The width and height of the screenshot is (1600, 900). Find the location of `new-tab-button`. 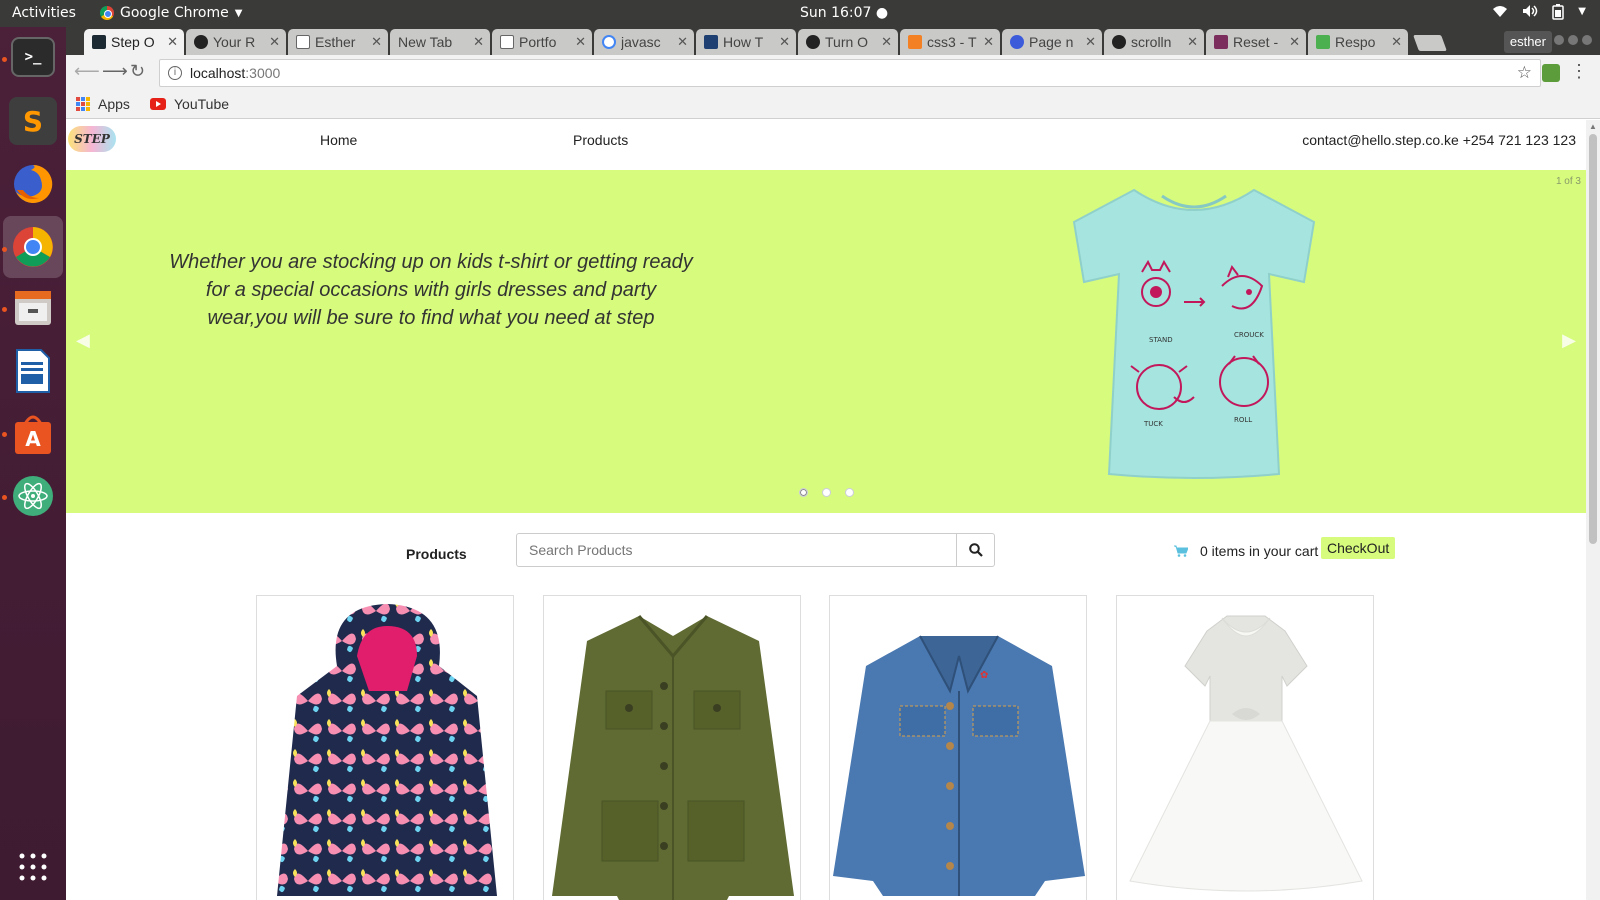

new-tab-button is located at coordinates (1430, 43).